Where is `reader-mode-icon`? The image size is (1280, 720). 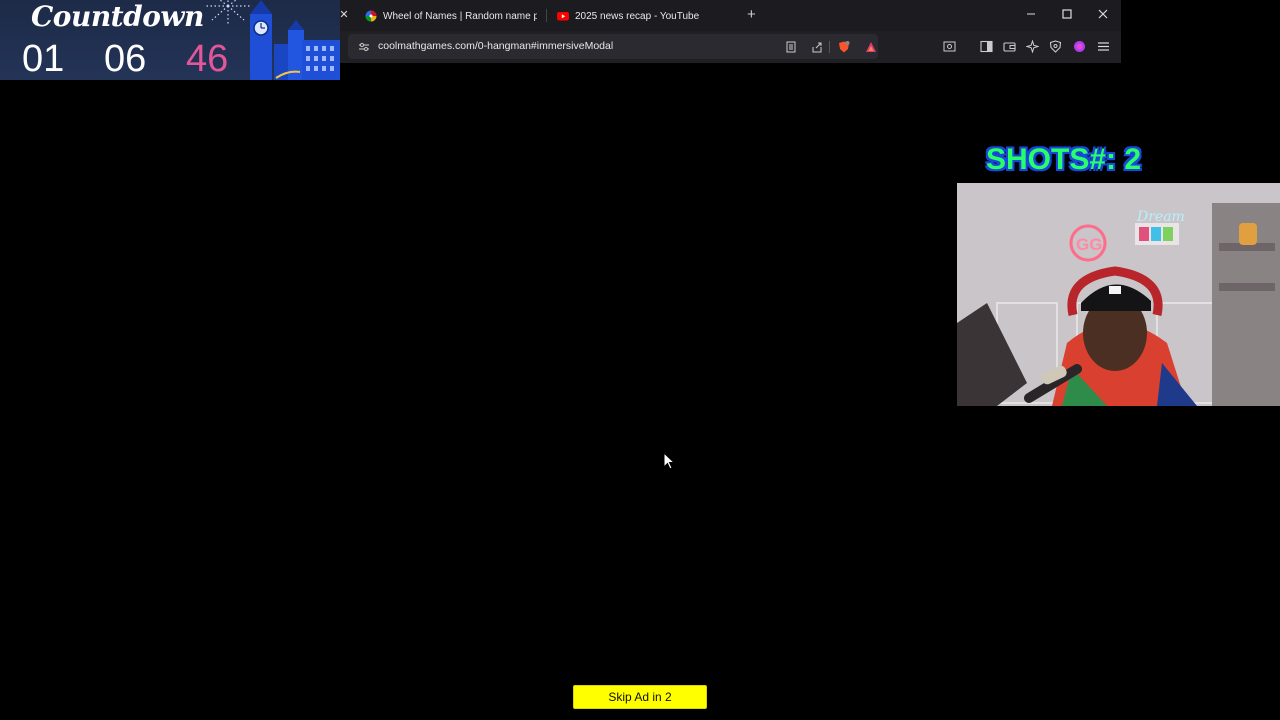 reader-mode-icon is located at coordinates (791, 47).